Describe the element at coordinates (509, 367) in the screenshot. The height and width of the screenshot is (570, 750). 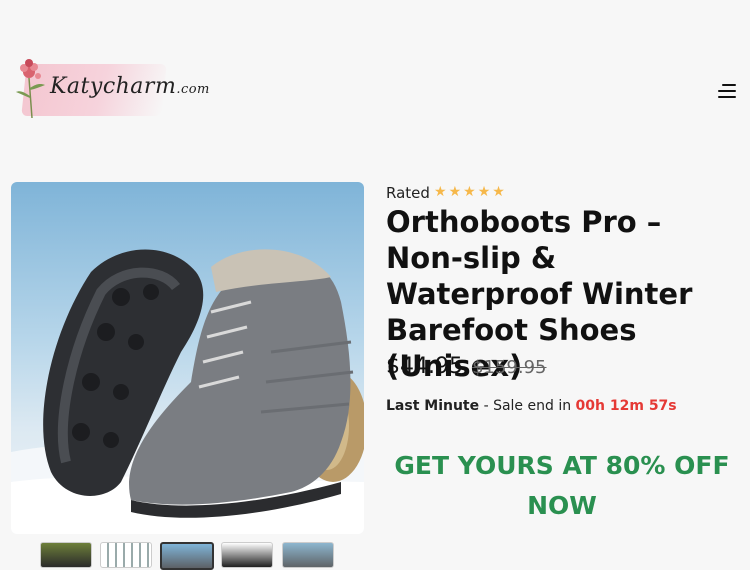
I see `original-price: $159.95` at that location.